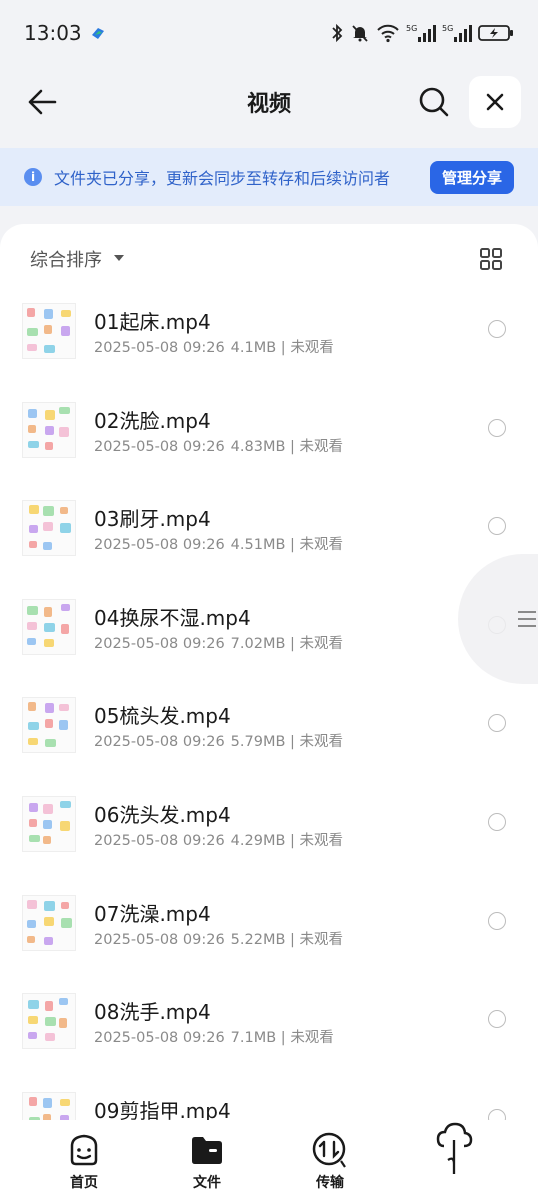 This screenshot has width=538, height=1200. I want to click on file-name: 04换尿不湿.mp4, so click(172, 617).